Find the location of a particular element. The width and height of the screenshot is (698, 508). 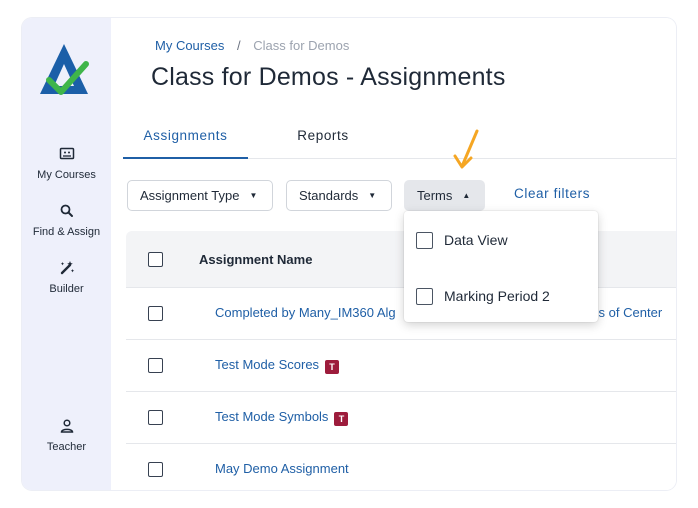

standards-filter-button: Standards ▼ is located at coordinates (339, 195).